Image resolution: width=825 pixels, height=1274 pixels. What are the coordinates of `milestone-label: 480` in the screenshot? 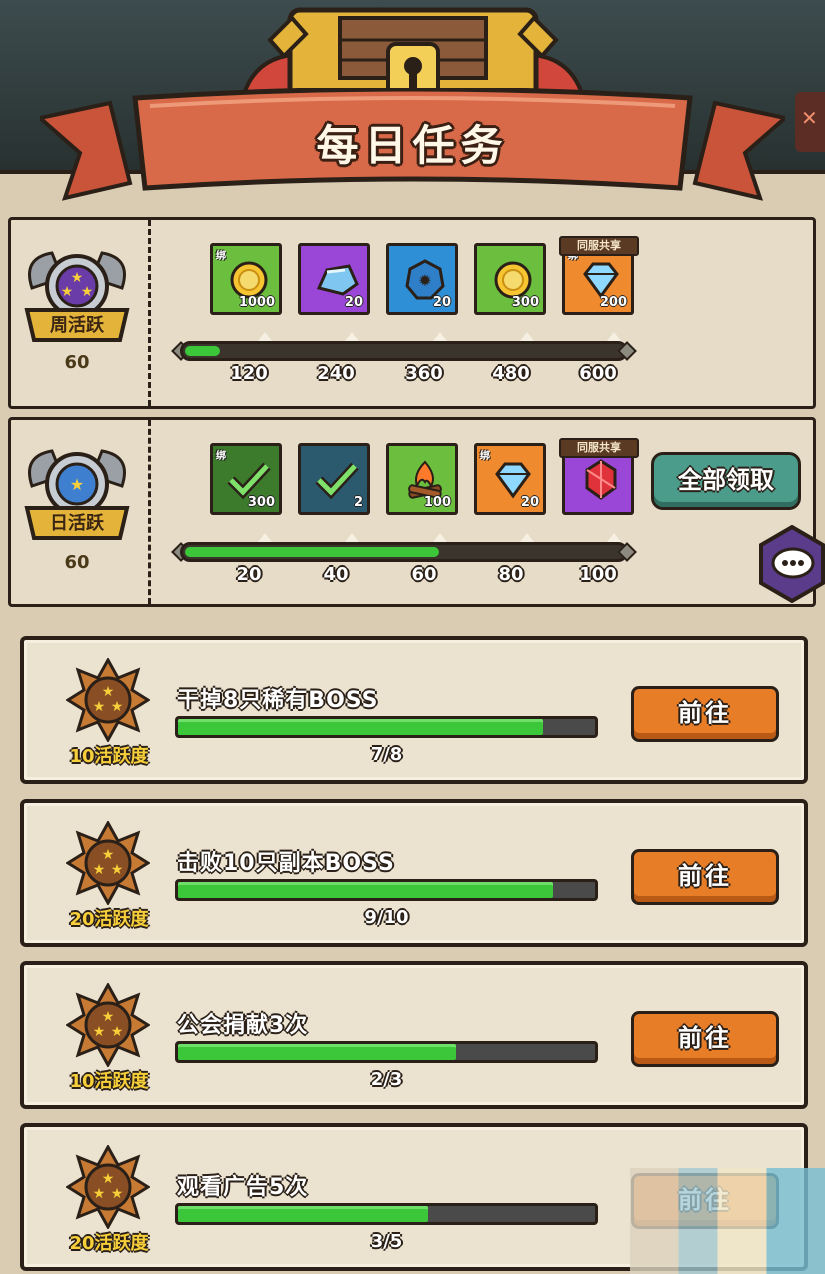 It's located at (511, 373).